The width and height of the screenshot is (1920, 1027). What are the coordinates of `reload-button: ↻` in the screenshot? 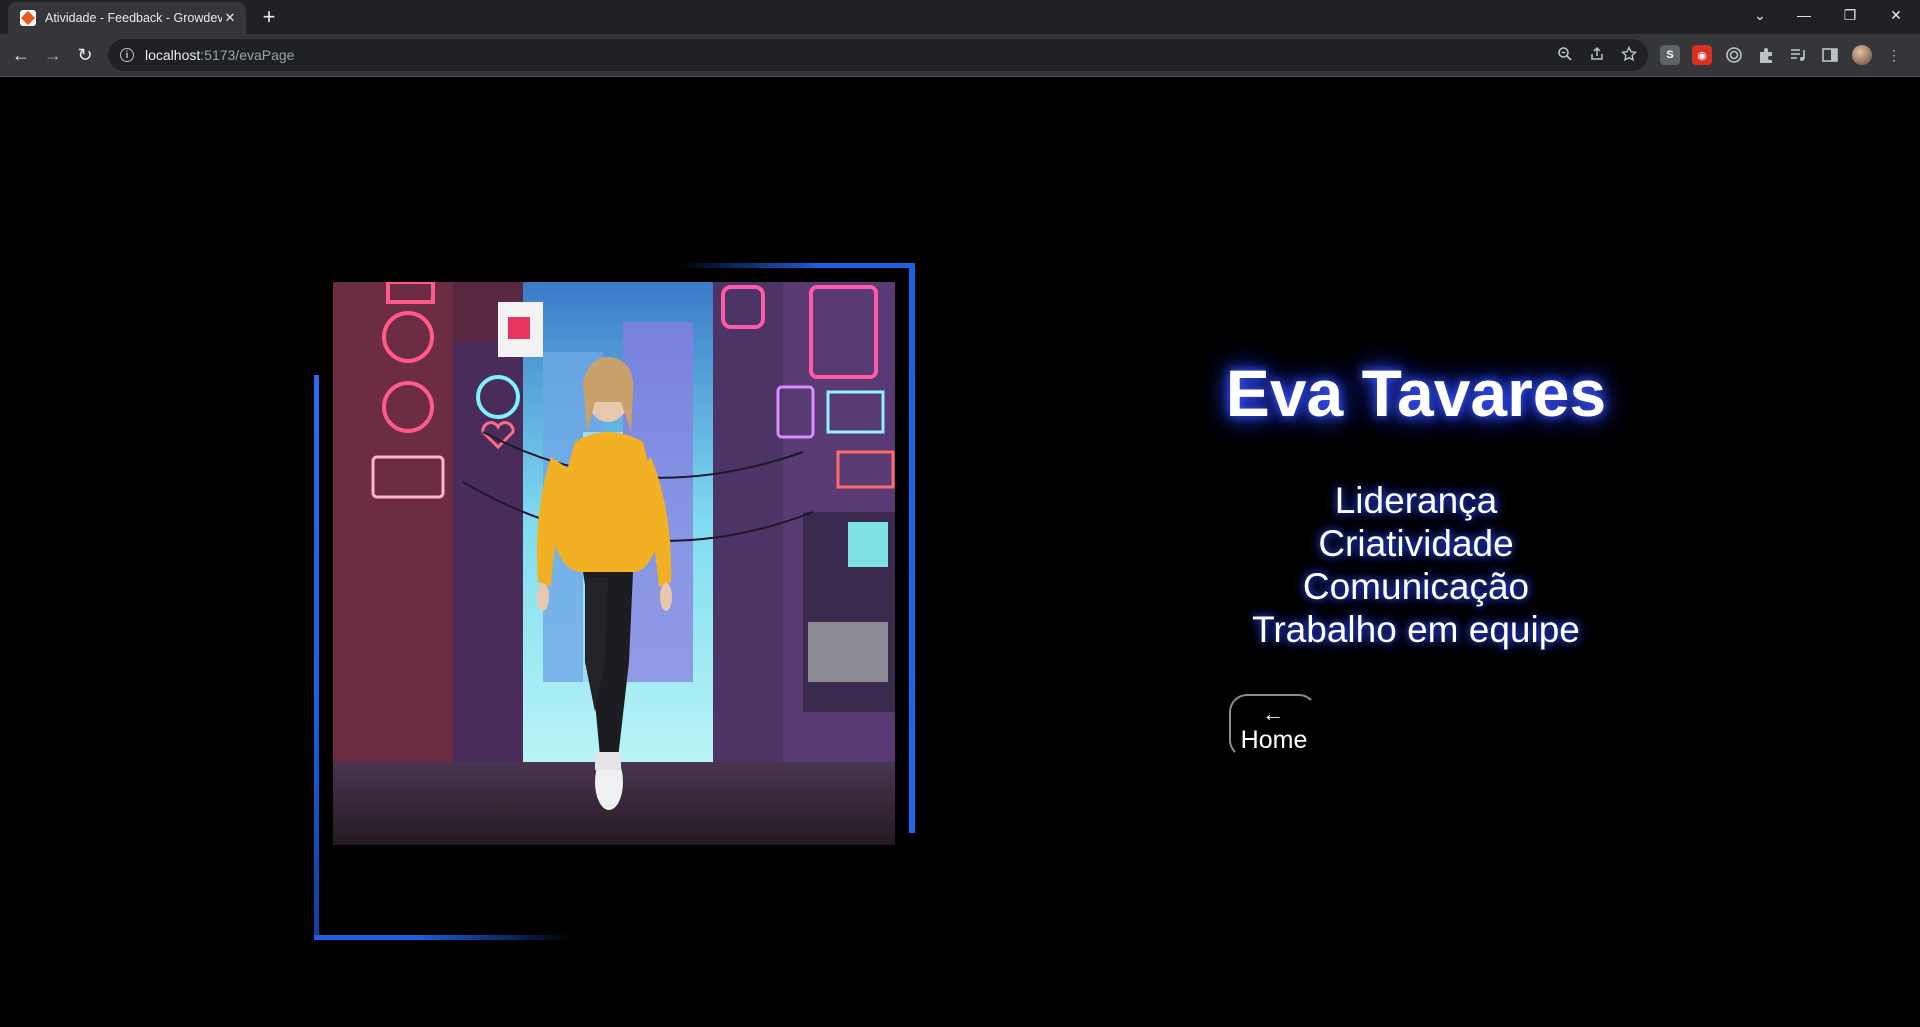 It's located at (85, 55).